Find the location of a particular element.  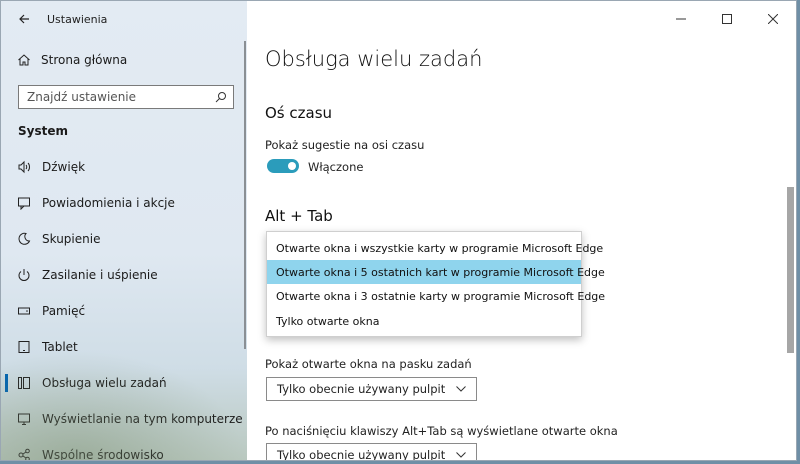

search-box is located at coordinates (126, 97).